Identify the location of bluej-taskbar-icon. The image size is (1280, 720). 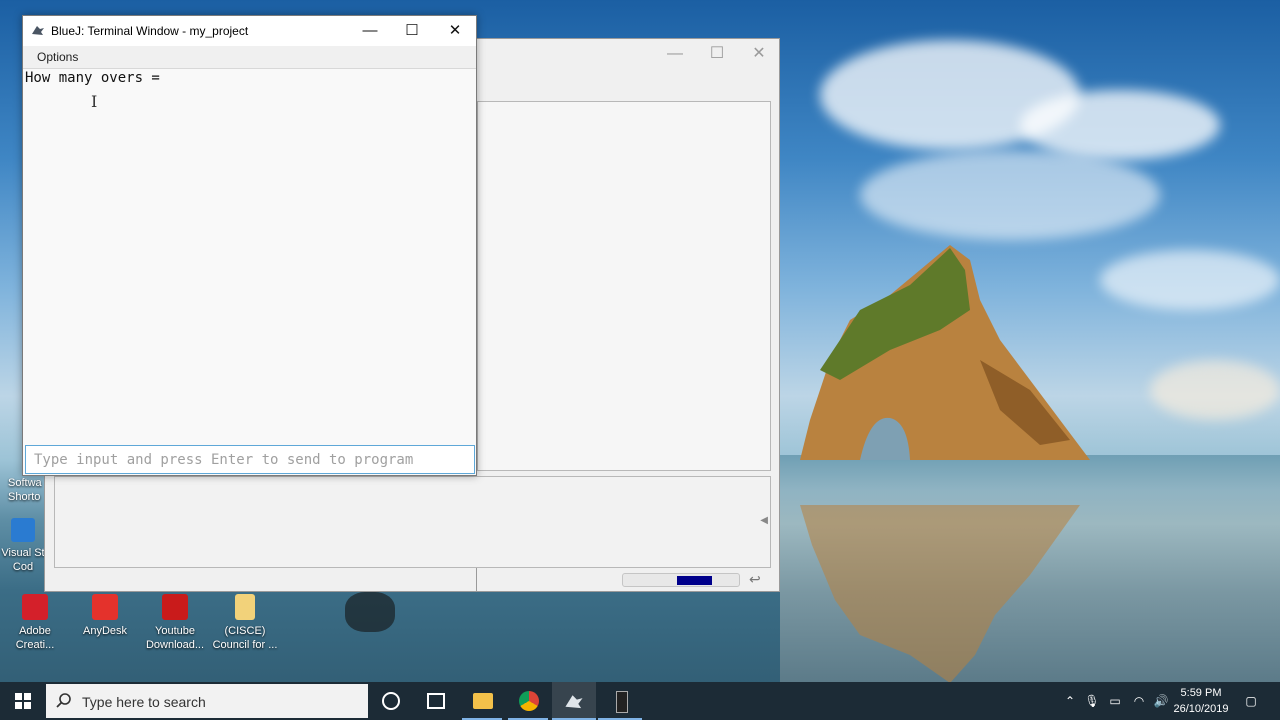
(574, 701).